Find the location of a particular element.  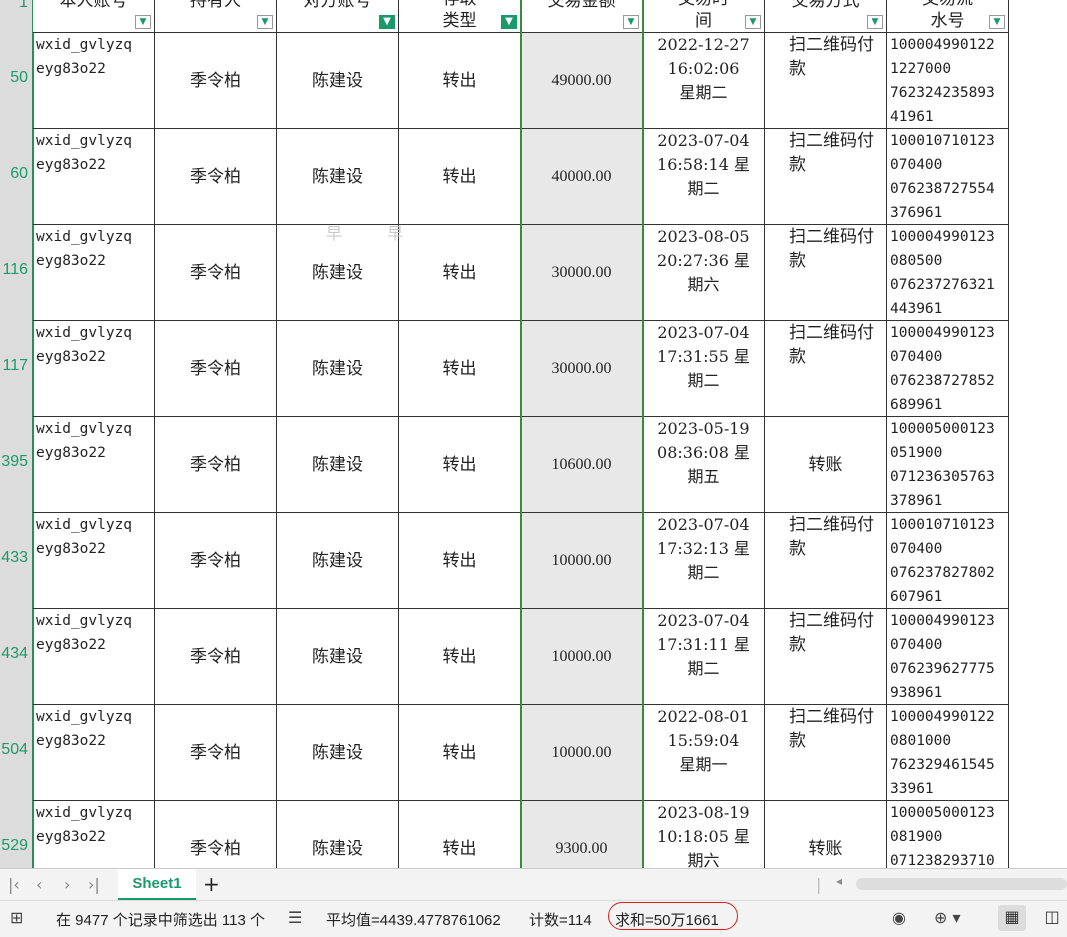

crosshair-icon: ⊕ ▾ is located at coordinates (947, 917).